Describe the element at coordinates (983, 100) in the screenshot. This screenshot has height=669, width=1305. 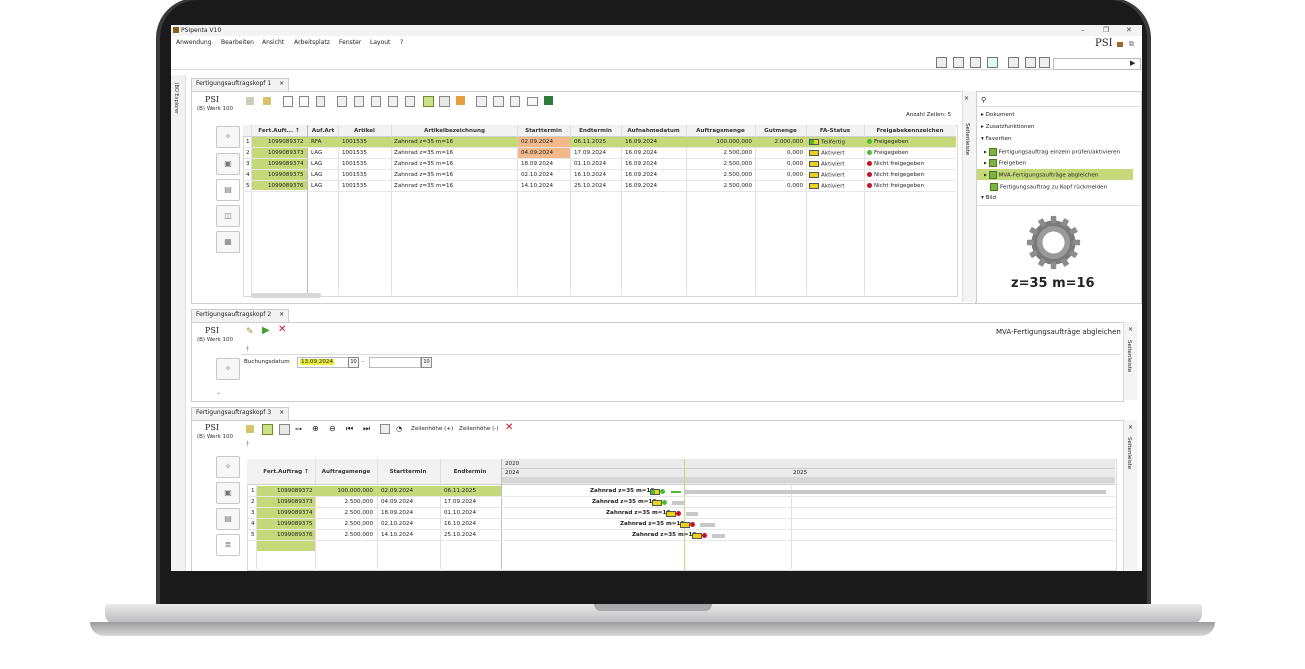
I see `pin-icon: ⚲` at that location.